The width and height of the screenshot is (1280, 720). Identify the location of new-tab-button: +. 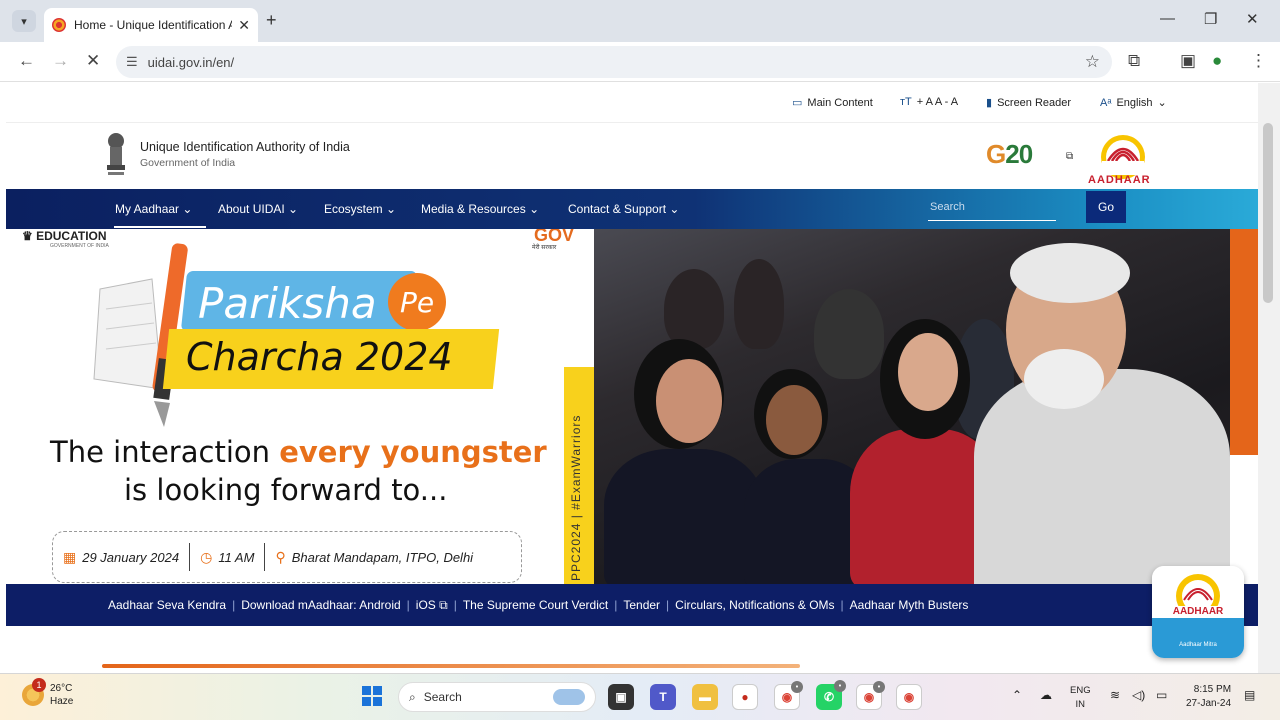
(271, 20).